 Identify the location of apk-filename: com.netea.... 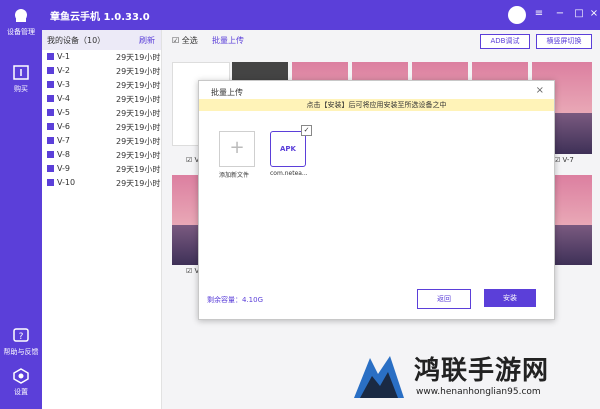
(289, 173).